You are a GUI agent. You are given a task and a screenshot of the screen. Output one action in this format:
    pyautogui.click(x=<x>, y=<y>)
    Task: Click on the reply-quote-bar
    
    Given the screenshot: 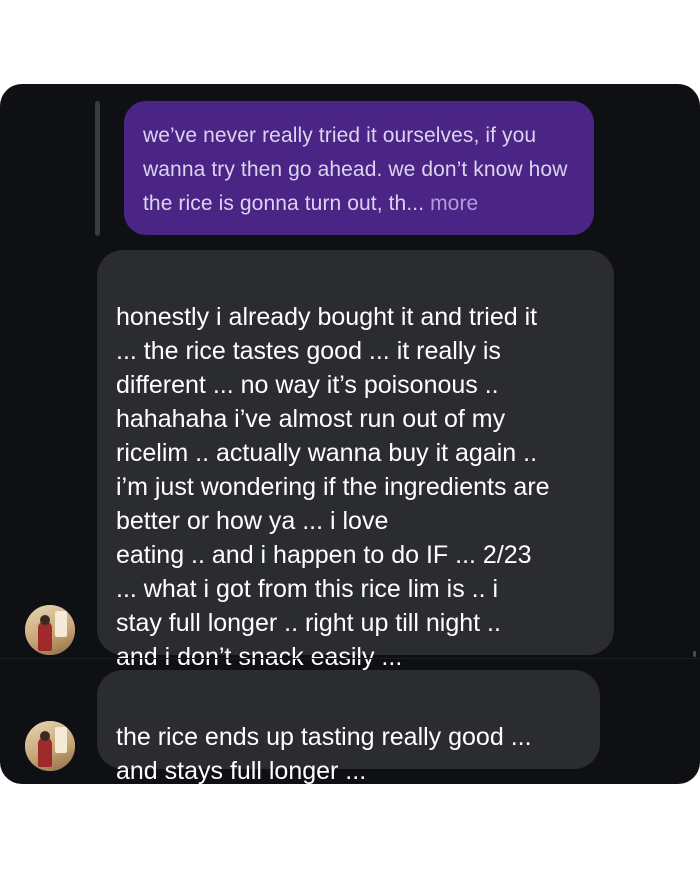 What is the action you would take?
    pyautogui.click(x=97, y=168)
    